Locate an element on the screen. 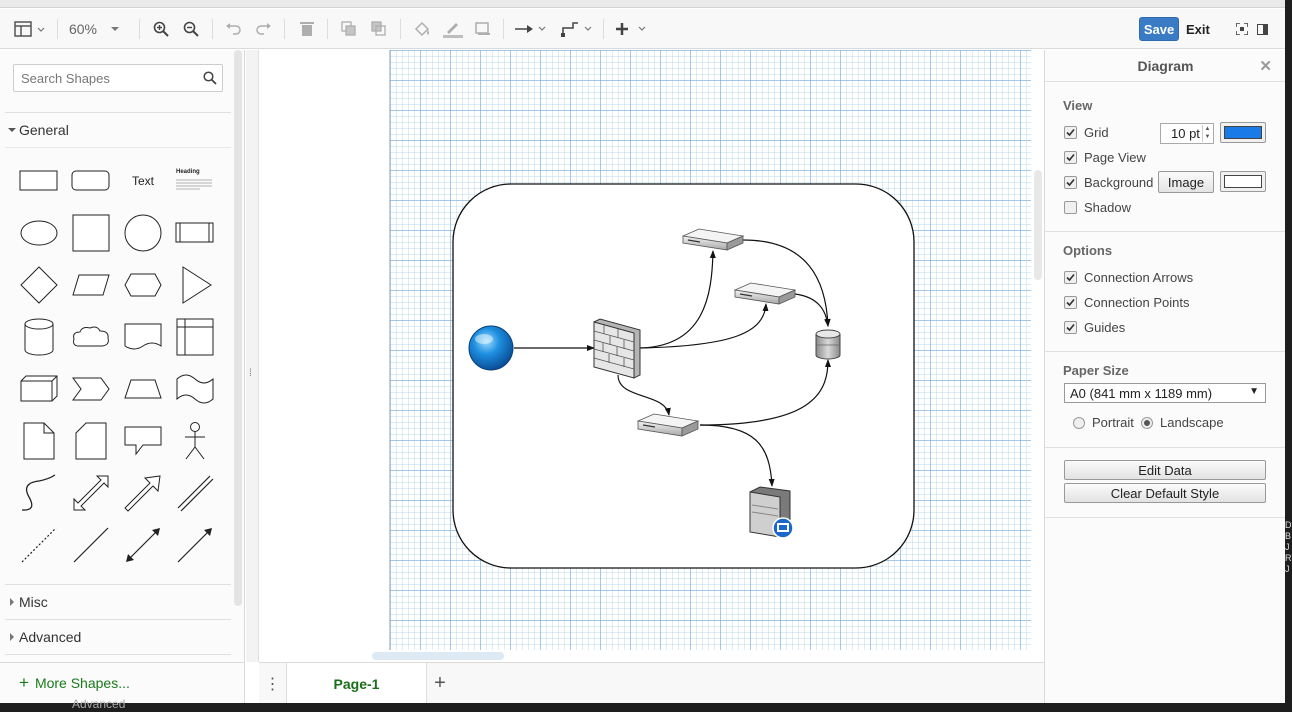 This screenshot has height=712, width=1292. fullscreen-icon is located at coordinates (1242, 29).